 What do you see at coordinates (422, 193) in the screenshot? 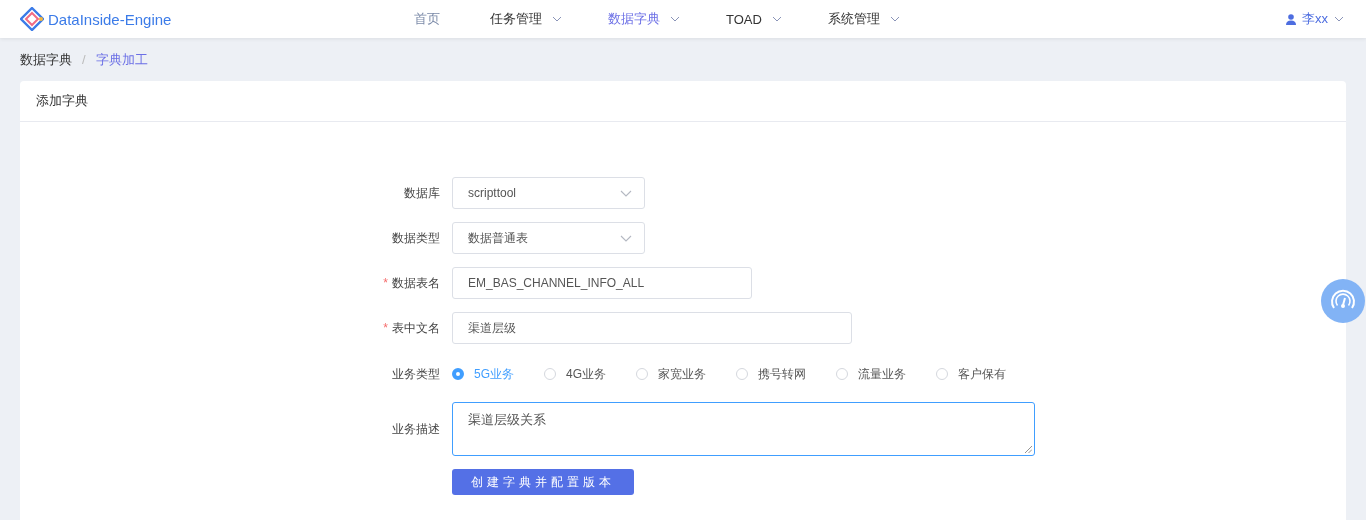
I see `field-label: 数据库` at bounding box center [422, 193].